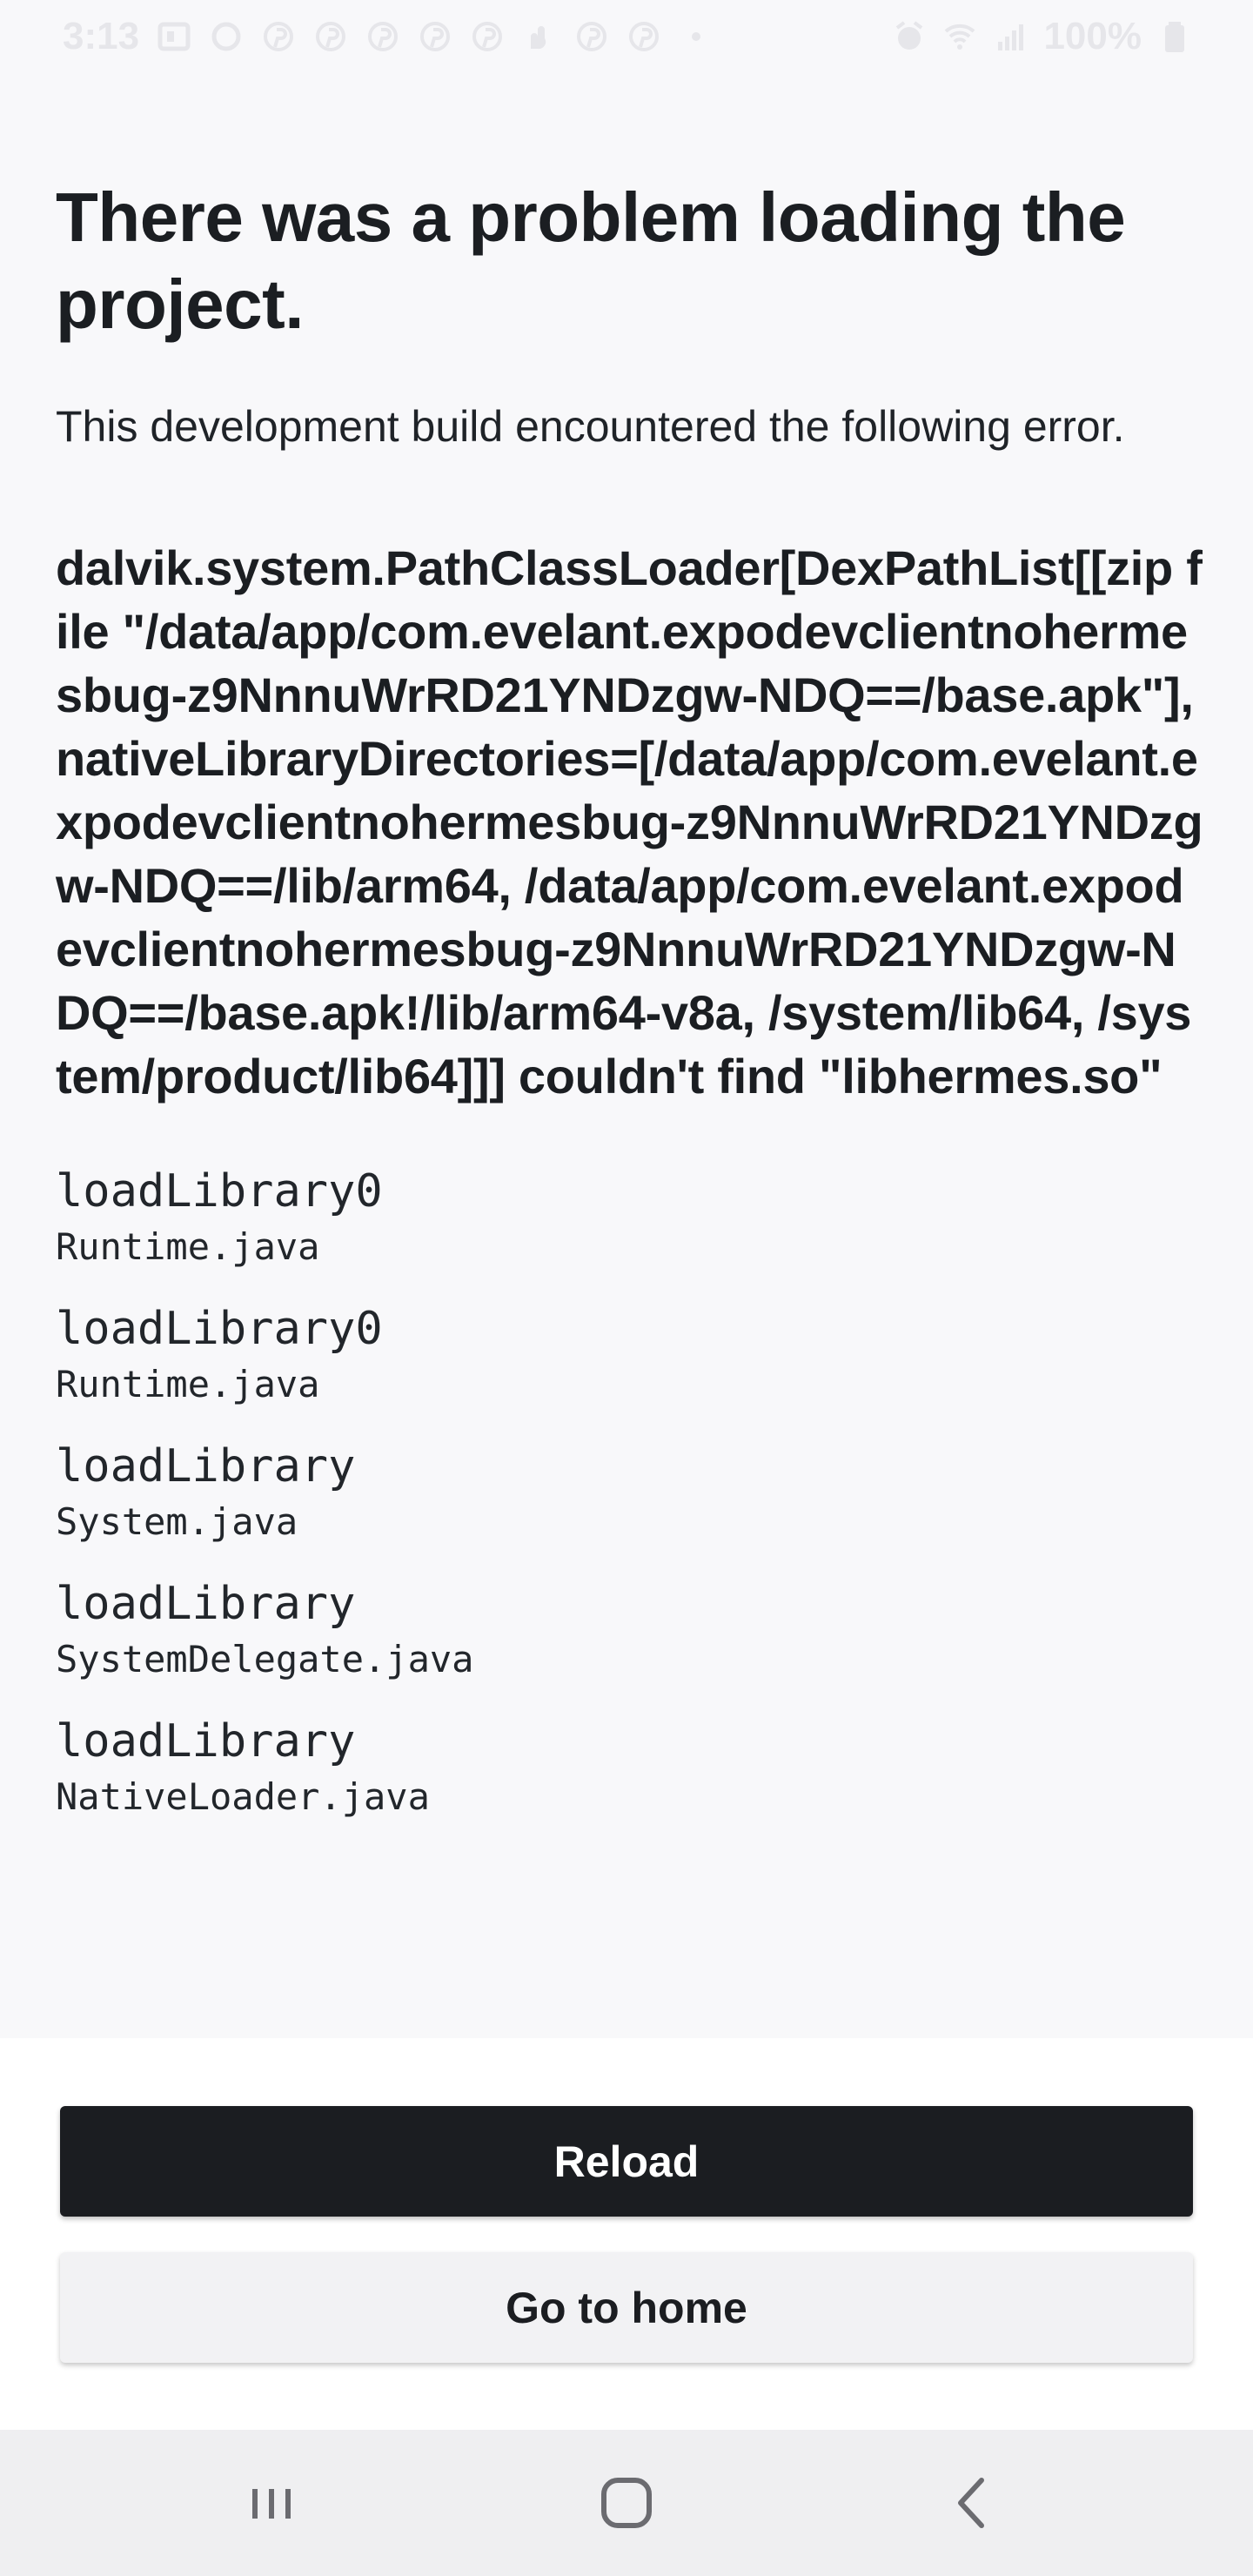 The height and width of the screenshot is (2576, 1253). Describe the element at coordinates (630, 1630) in the screenshot. I see `stack-frame: loadLibrary SystemDelegate.java` at that location.